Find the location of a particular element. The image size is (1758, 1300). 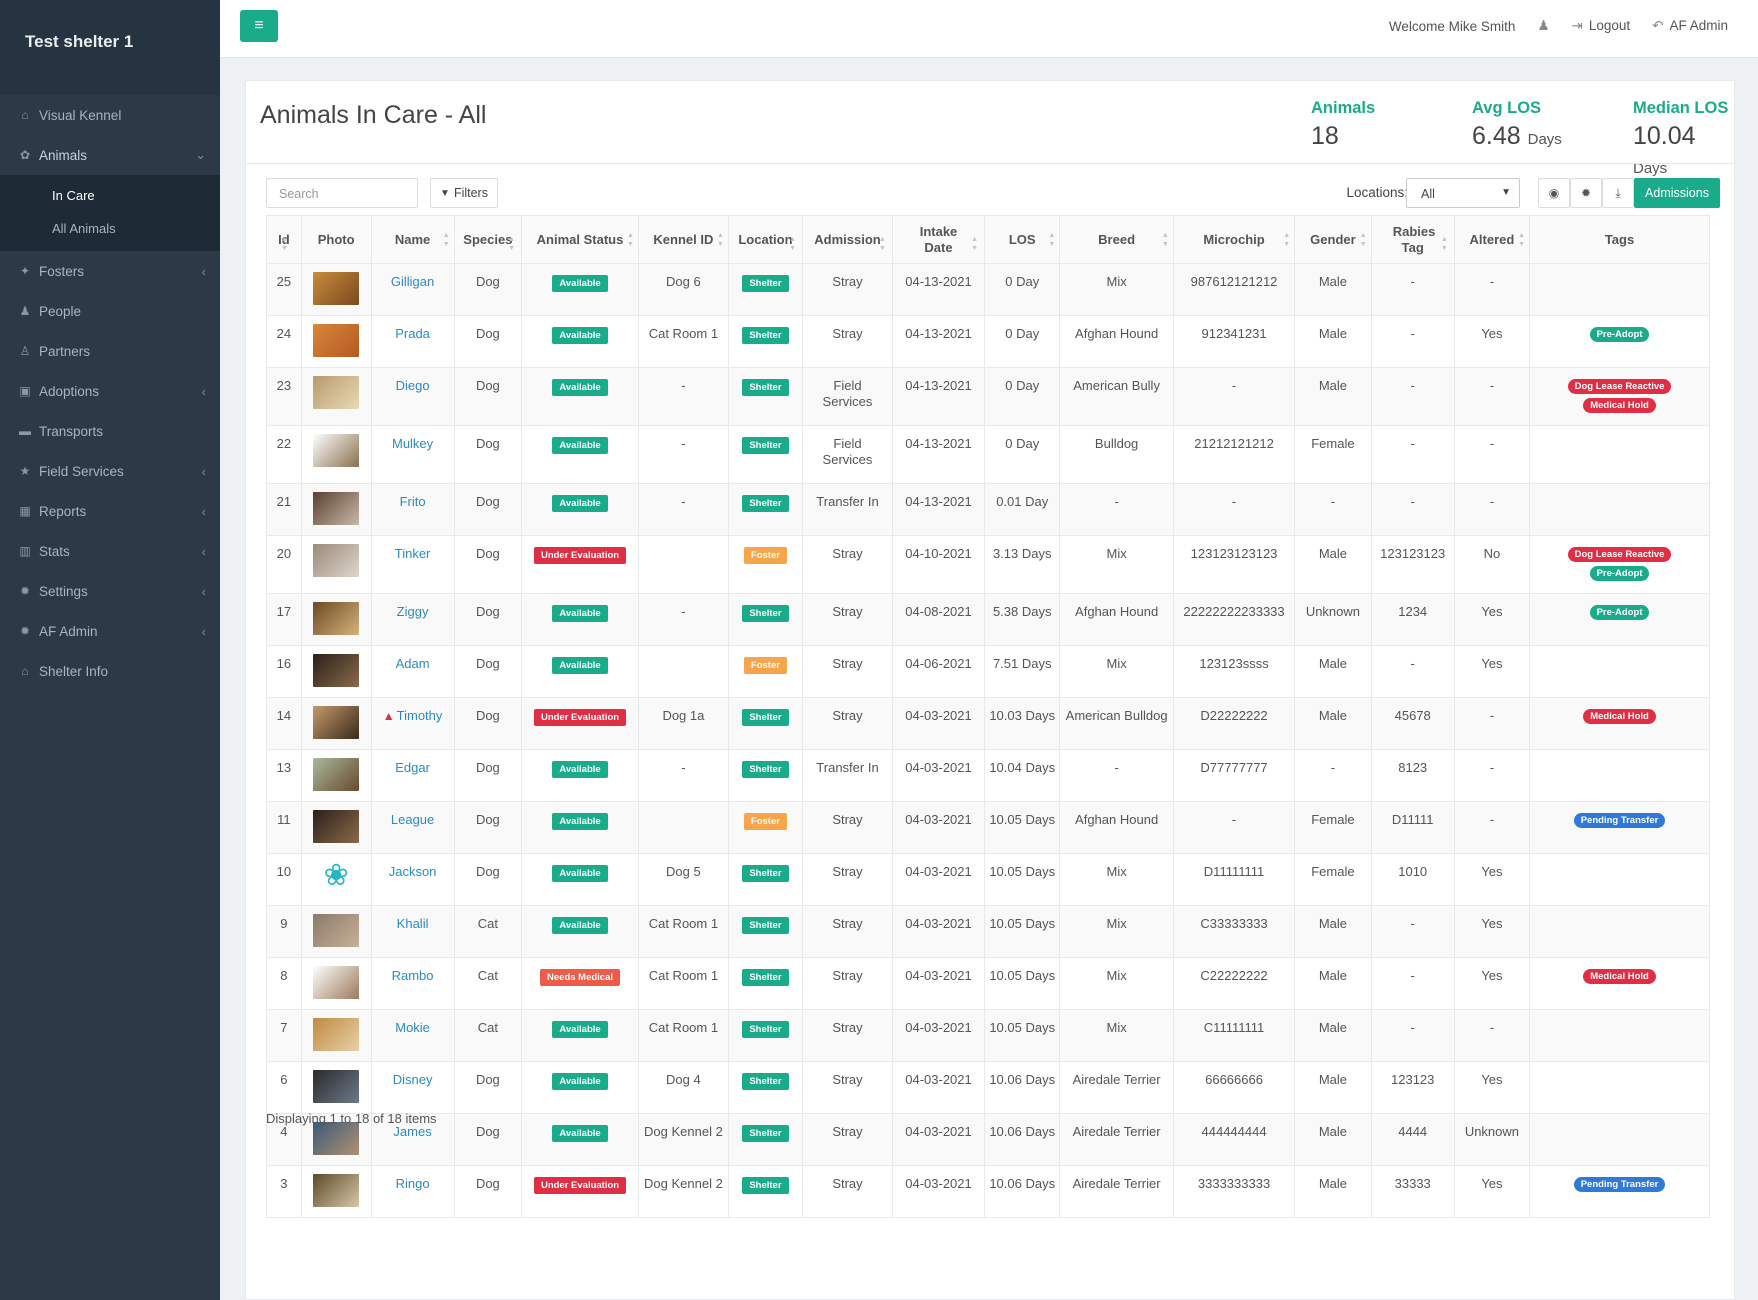

column-header-name: Name ▲ ▼ is located at coordinates (412, 239).